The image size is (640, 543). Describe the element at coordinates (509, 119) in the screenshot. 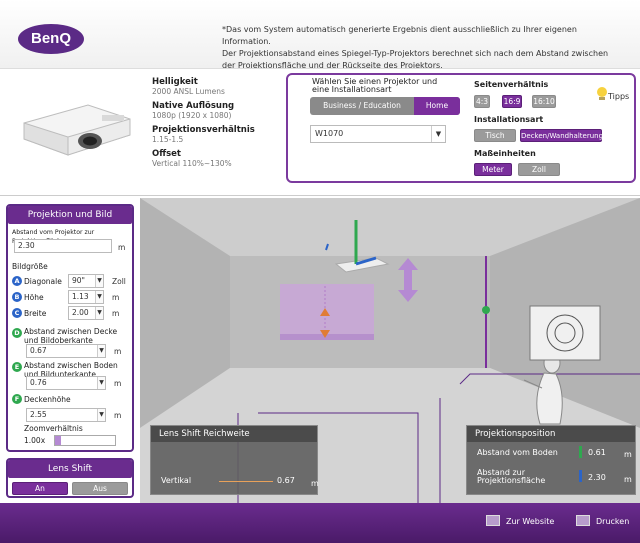

I see `install-label: Installationsart` at that location.